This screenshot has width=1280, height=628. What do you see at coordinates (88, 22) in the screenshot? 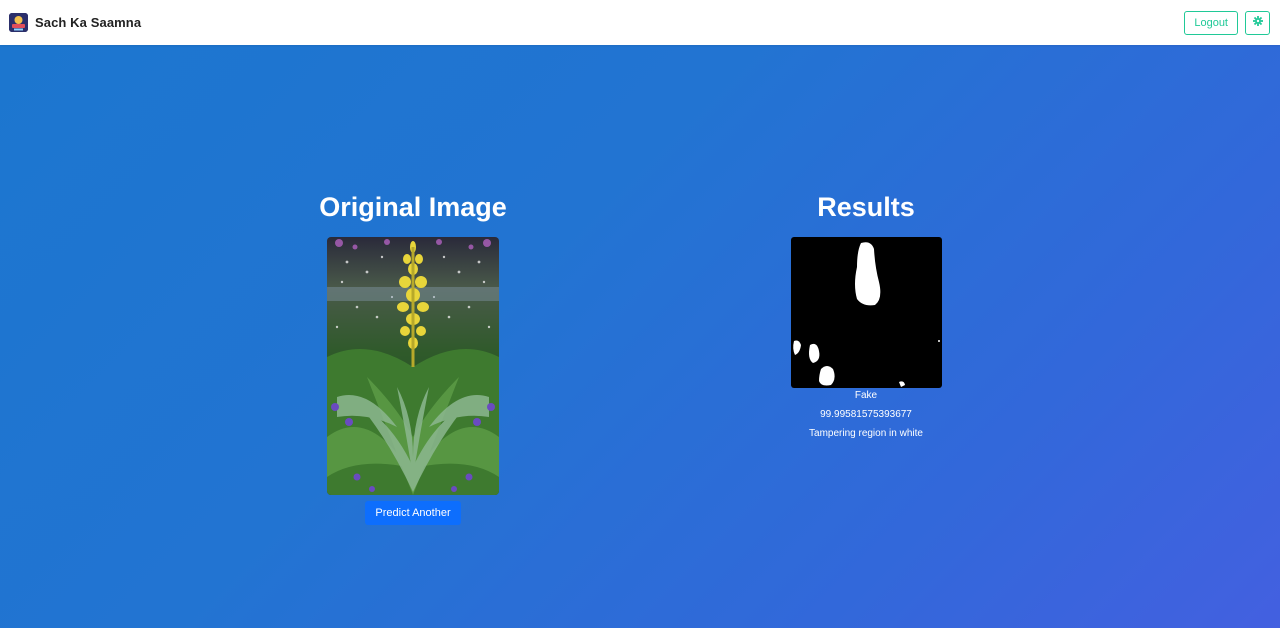
I see `brand-name: Sach Ka Saamna` at bounding box center [88, 22].